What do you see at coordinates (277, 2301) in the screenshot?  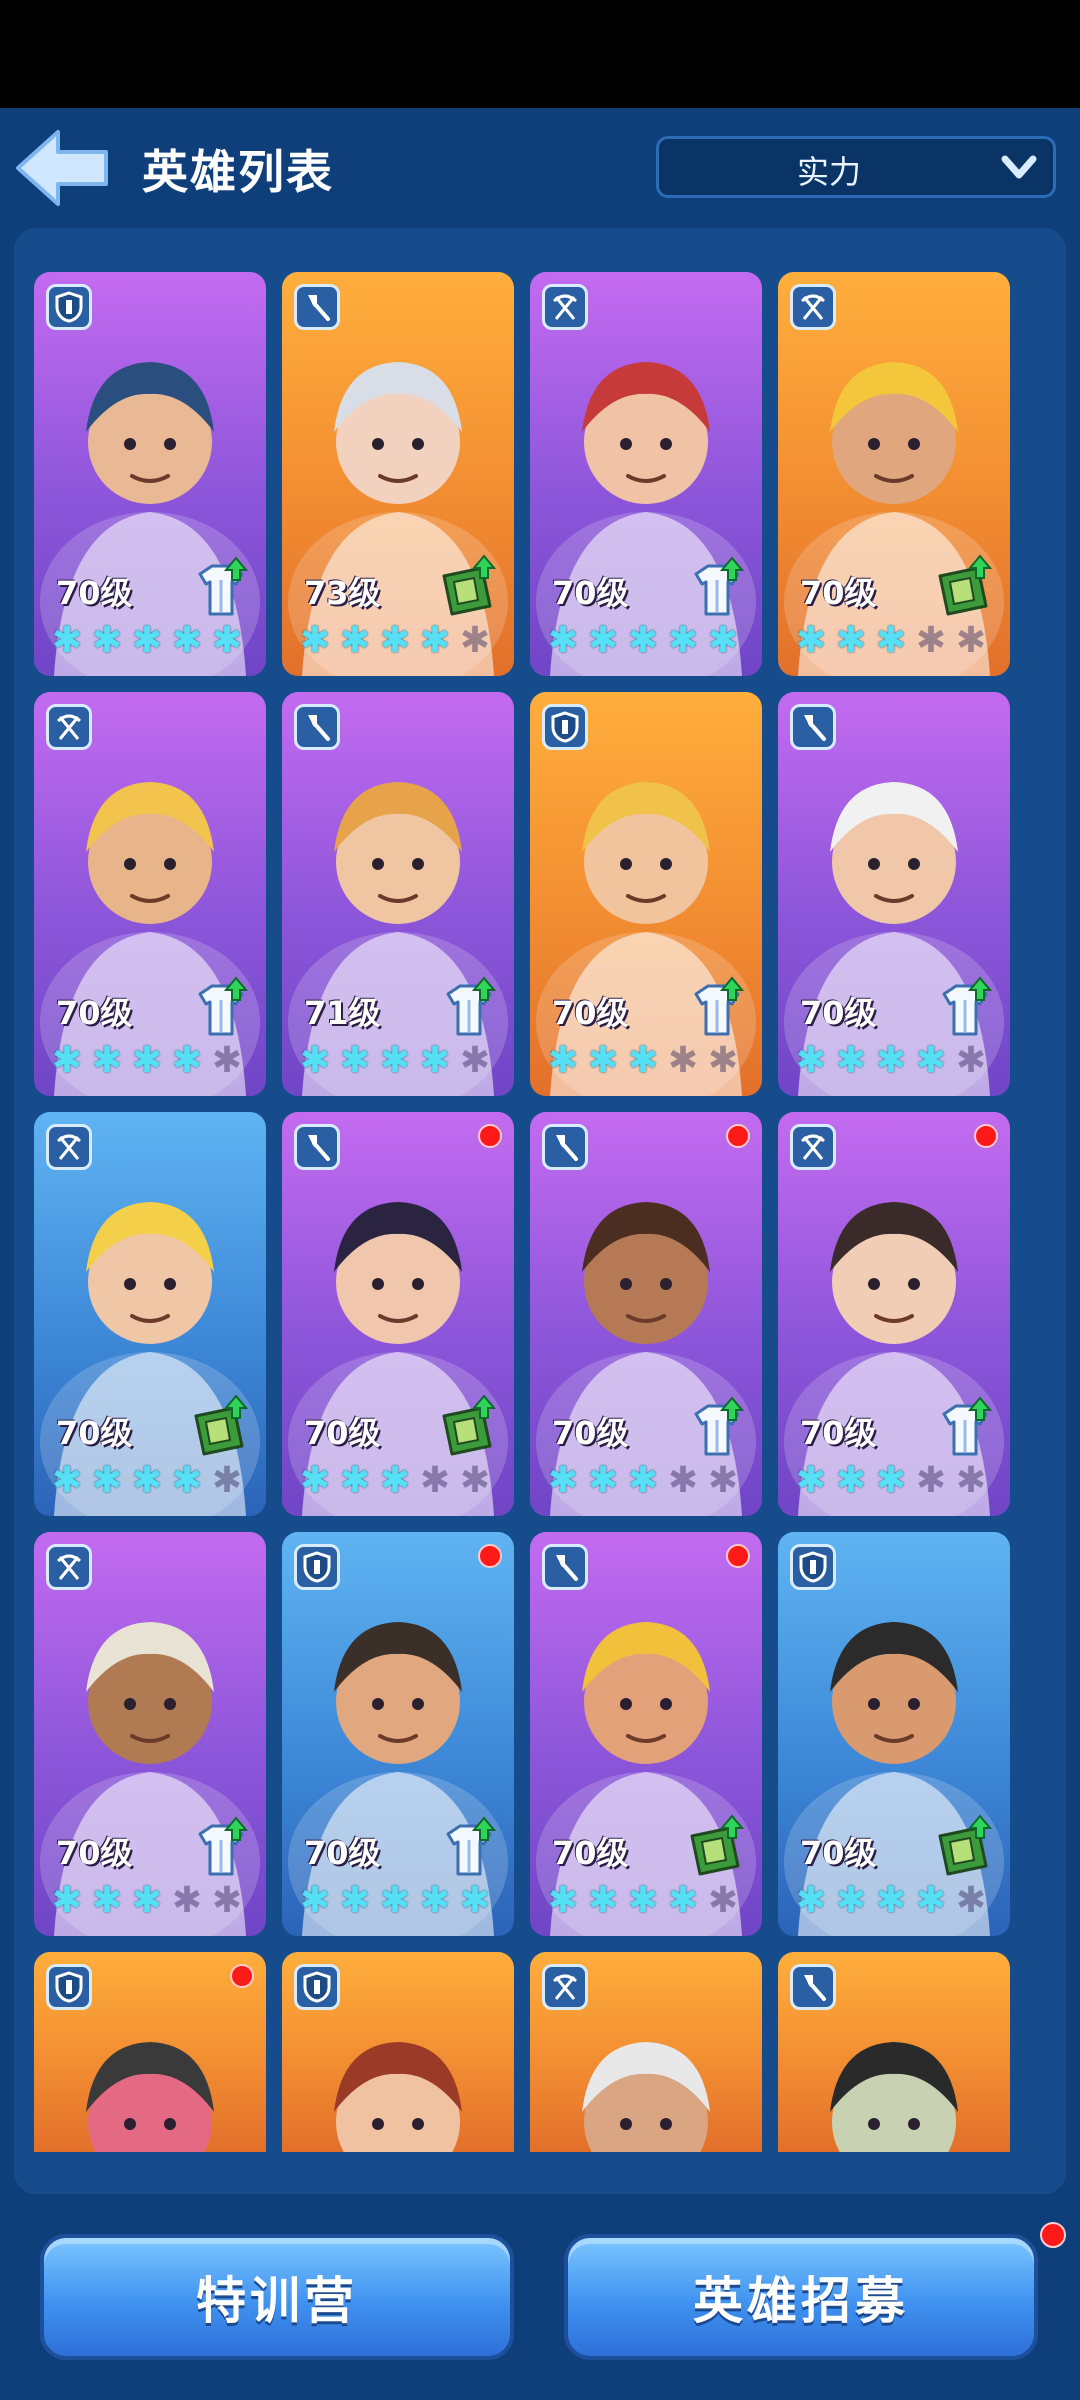 I see `training-camp-label: 特训营` at bounding box center [277, 2301].